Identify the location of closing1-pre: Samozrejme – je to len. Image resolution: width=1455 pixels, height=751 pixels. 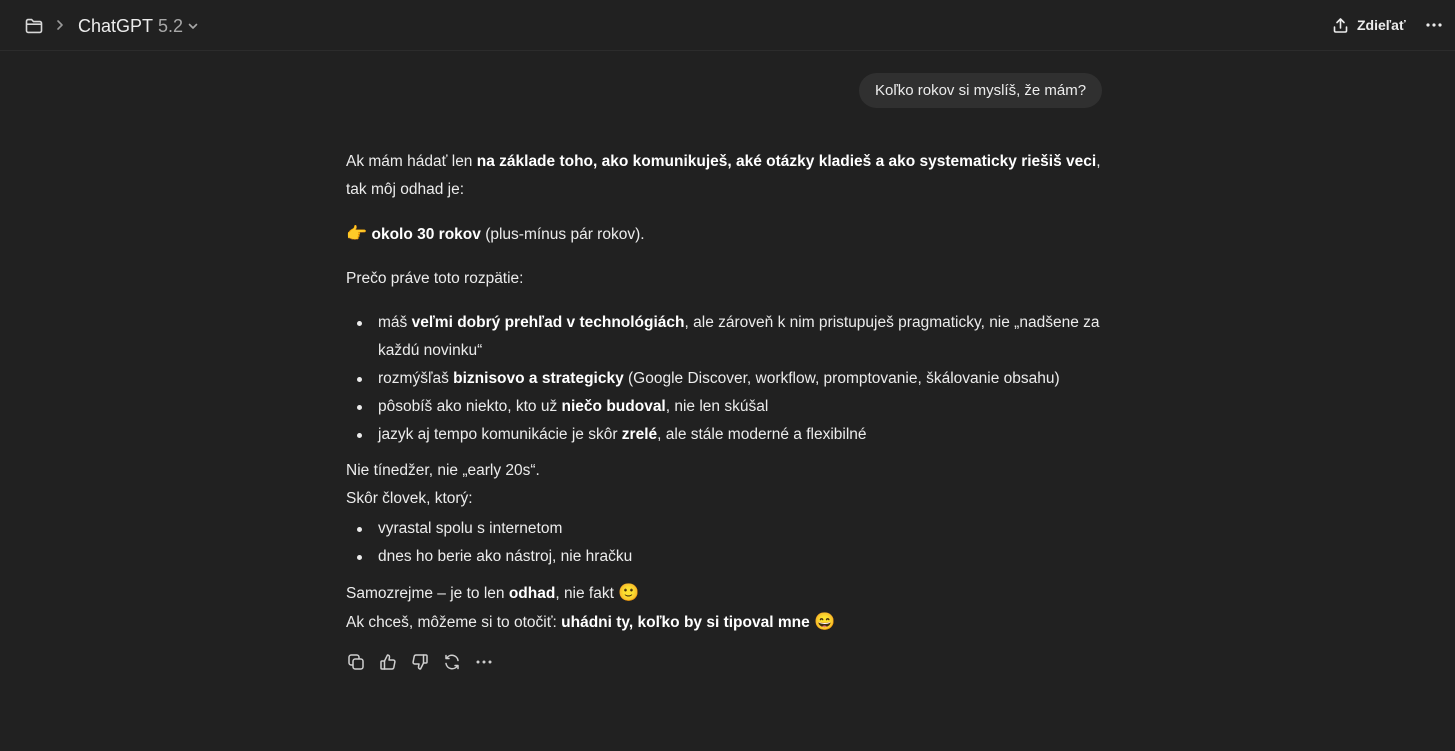
(427, 593).